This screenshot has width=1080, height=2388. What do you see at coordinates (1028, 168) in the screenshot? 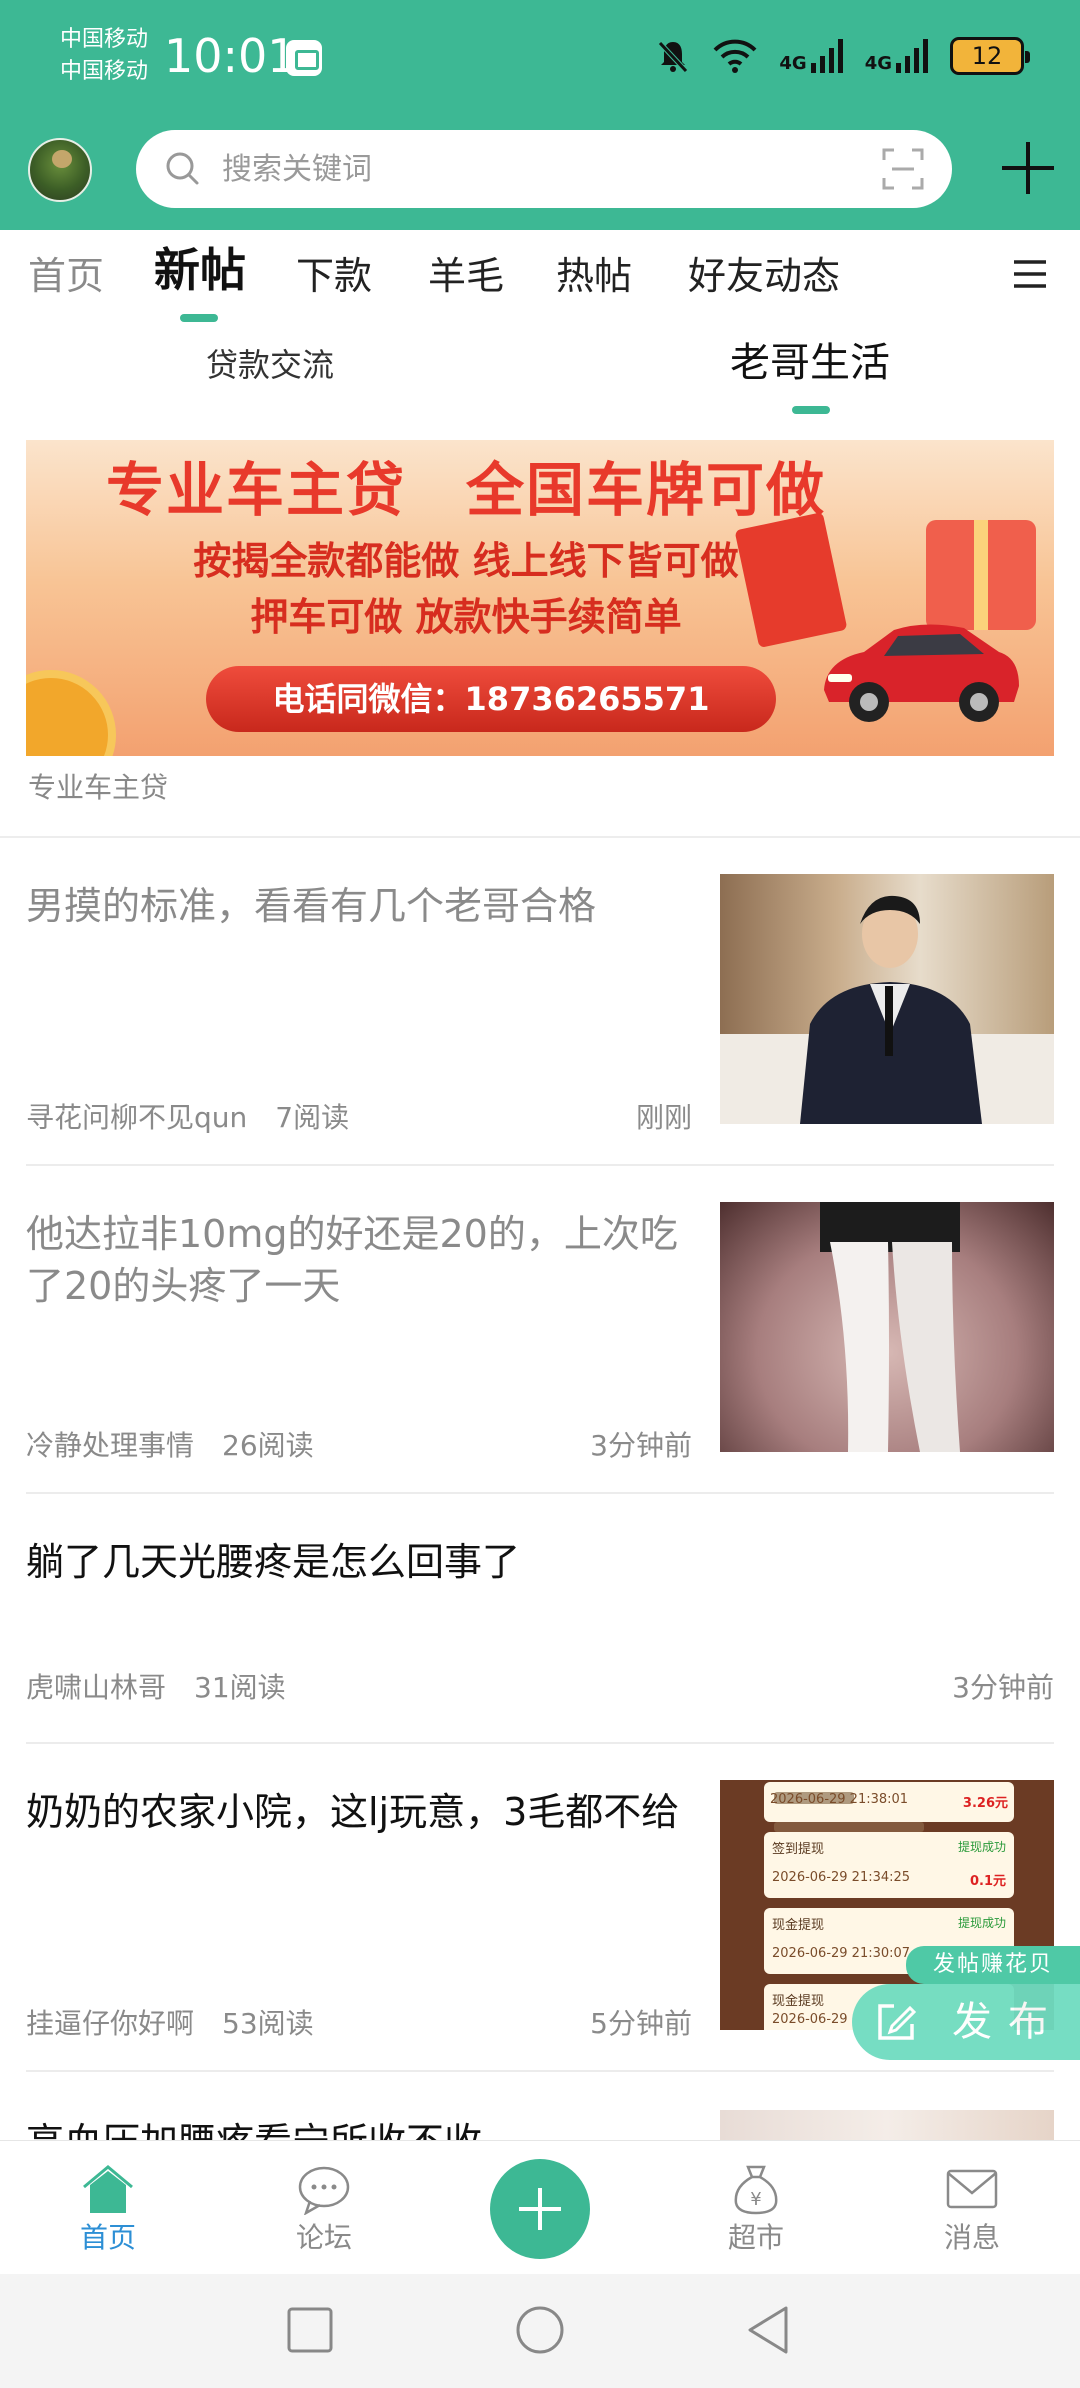
I see `add-icon` at bounding box center [1028, 168].